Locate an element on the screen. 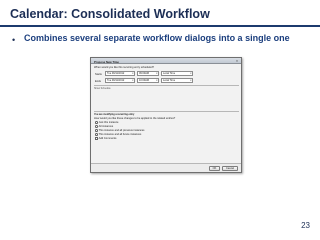 This screenshot has width=320, height=240. cancel-button: Cancel is located at coordinates (230, 168).